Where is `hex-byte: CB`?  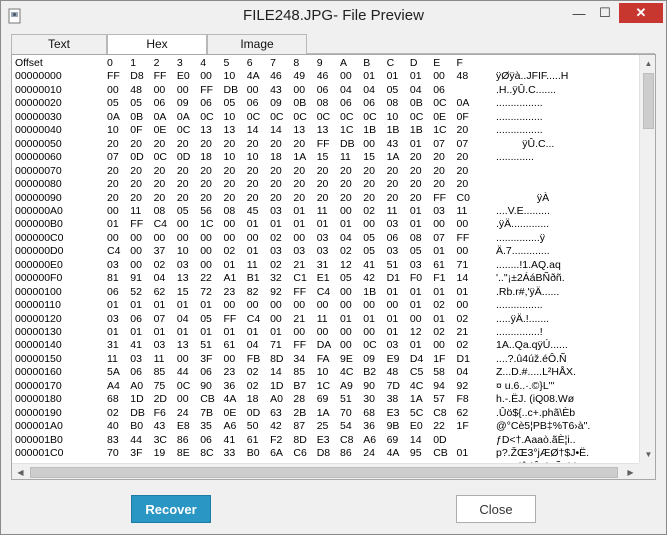
hex-byte: CB is located at coordinates (207, 399).